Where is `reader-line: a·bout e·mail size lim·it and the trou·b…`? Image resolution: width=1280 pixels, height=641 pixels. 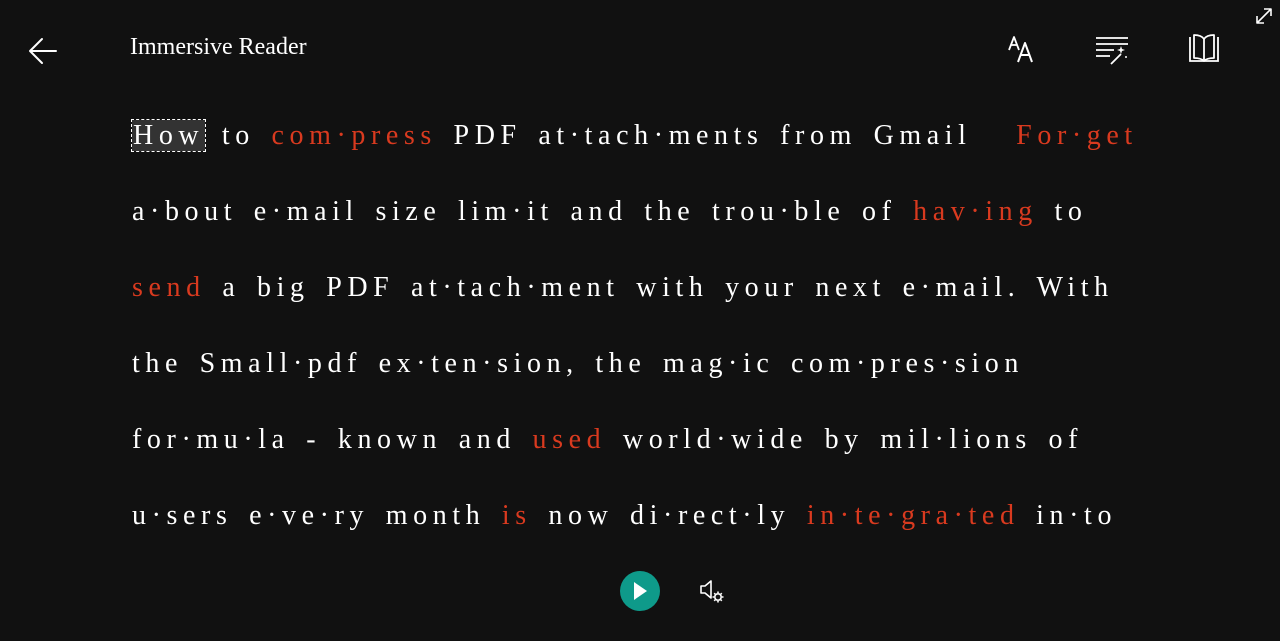 reader-line: a·bout e·mail size lim·it and the trou·b… is located at coordinates (642, 221).